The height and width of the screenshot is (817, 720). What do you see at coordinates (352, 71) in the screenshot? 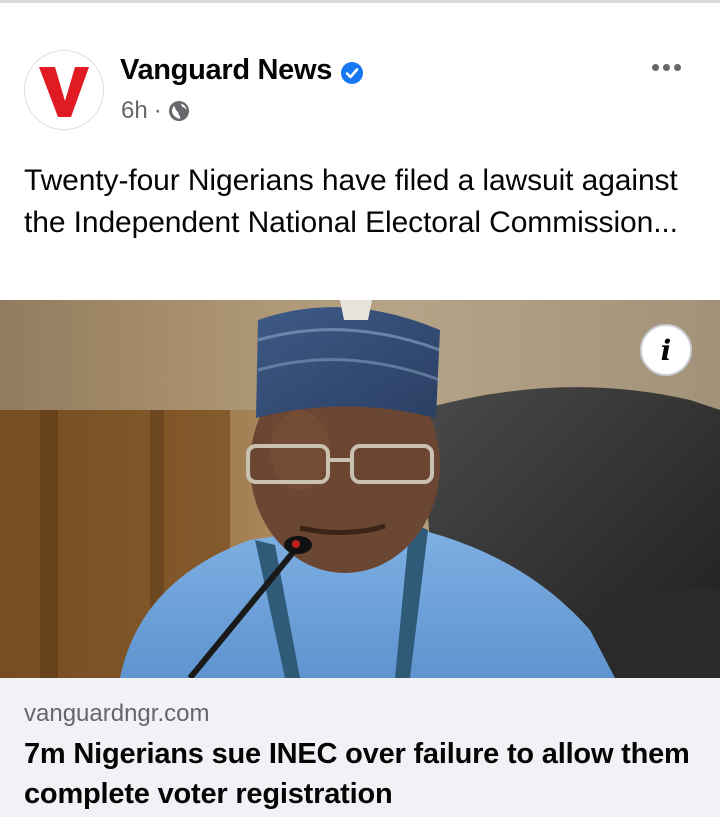
I see `verified-badge-icon` at bounding box center [352, 71].